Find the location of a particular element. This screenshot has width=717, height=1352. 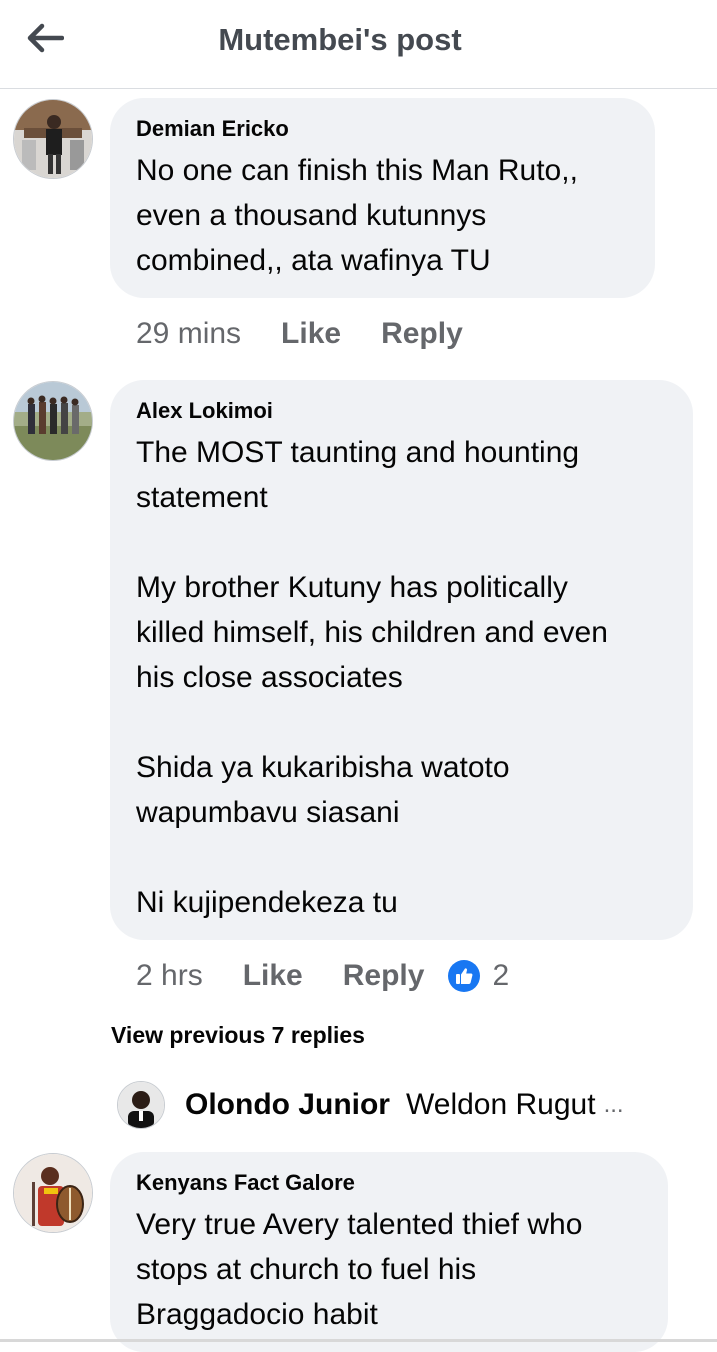

reaction-count: 2 is located at coordinates (500, 976).